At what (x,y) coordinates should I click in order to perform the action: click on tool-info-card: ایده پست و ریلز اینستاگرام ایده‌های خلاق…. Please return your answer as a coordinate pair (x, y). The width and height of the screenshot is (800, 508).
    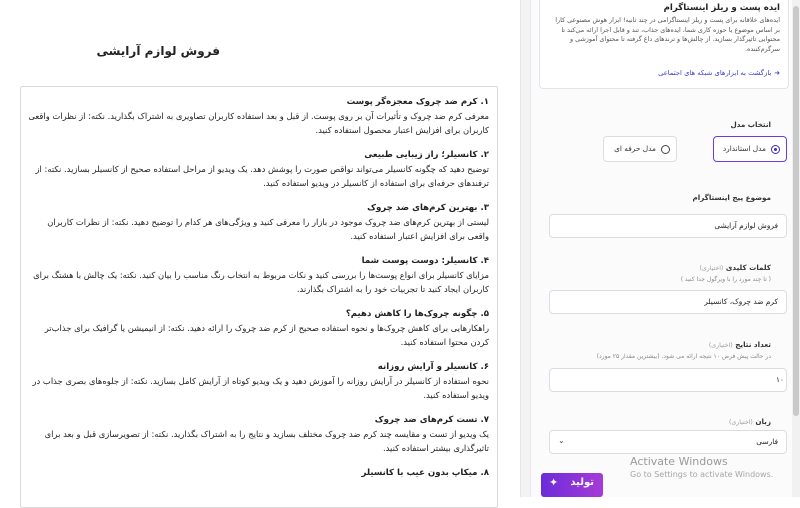
    Looking at the image, I should click on (664, 44).